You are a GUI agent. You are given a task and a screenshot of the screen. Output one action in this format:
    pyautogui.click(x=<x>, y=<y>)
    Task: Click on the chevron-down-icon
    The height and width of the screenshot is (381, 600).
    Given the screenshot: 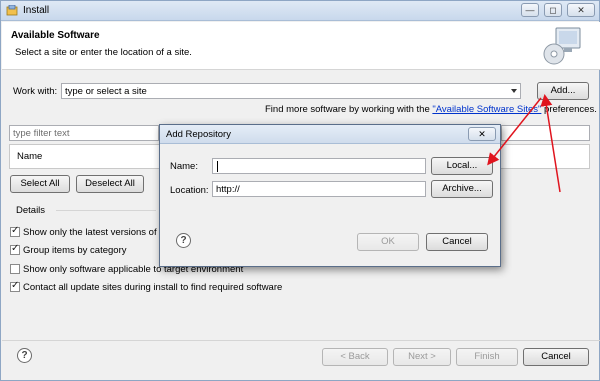 What is the action you would take?
    pyautogui.click(x=514, y=91)
    